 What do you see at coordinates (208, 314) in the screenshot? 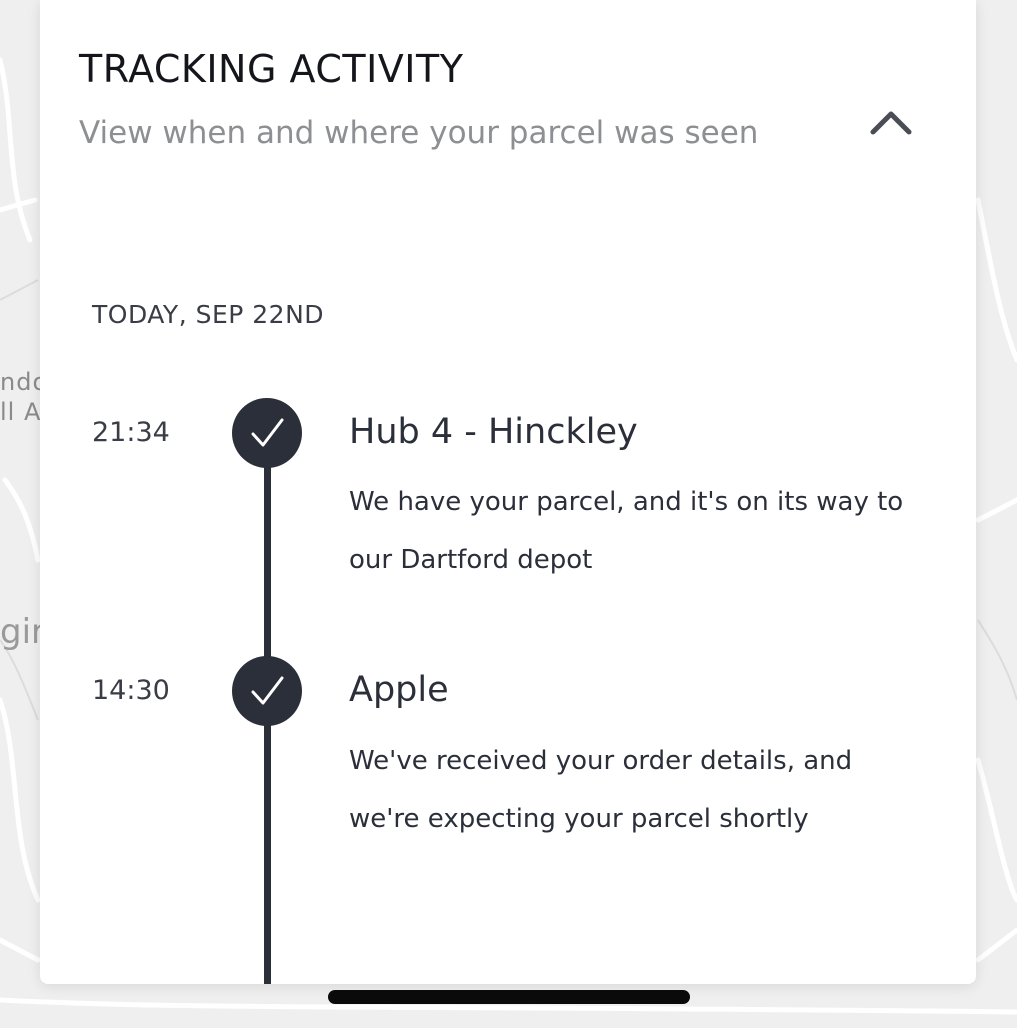
I see `date-heading: TODAY, SEP 22ND` at bounding box center [208, 314].